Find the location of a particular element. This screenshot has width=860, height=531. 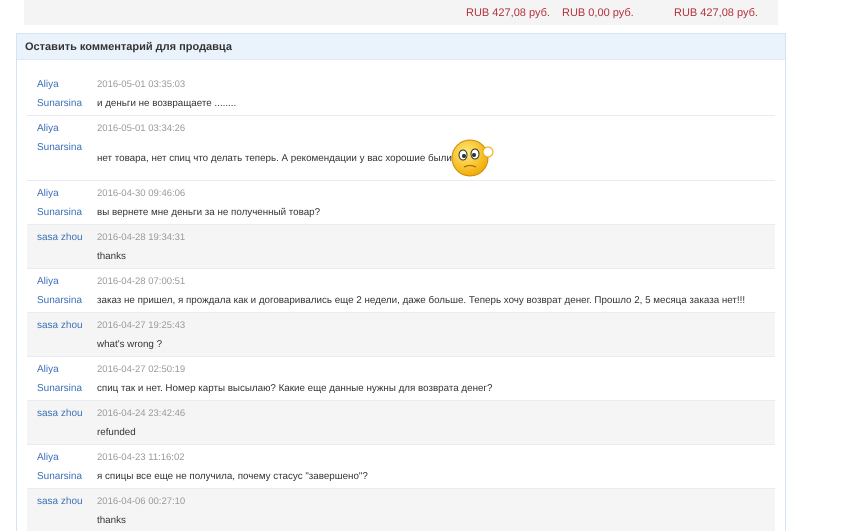

comment-text: я спицы все еще не получила, почему стасус "завершено"? is located at coordinates (232, 477).